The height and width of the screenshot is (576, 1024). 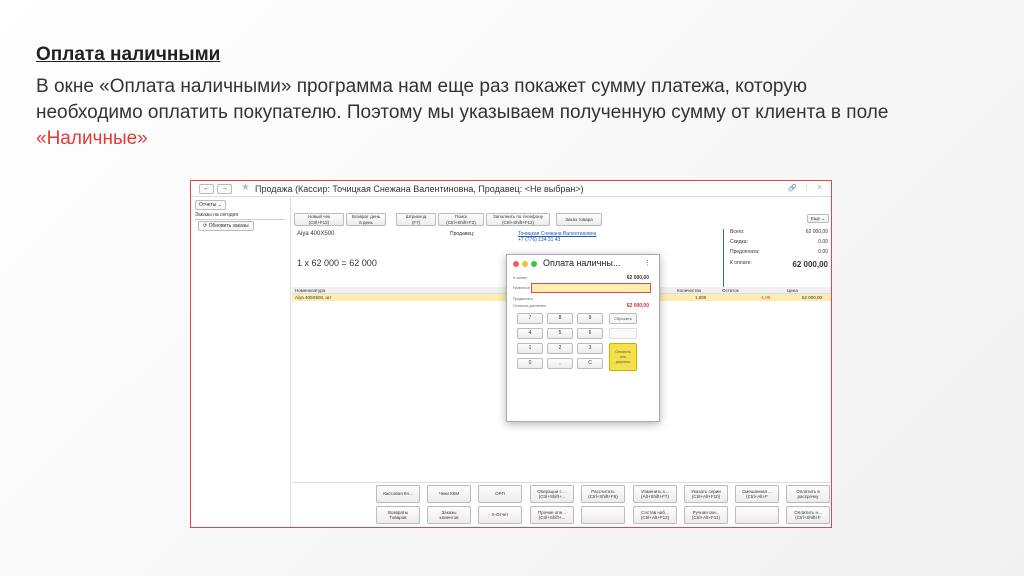 What do you see at coordinates (808, 515) in the screenshot?
I see `bottom-action-button: Оплатить н... (Ctrl+Shift+F` at bounding box center [808, 515].